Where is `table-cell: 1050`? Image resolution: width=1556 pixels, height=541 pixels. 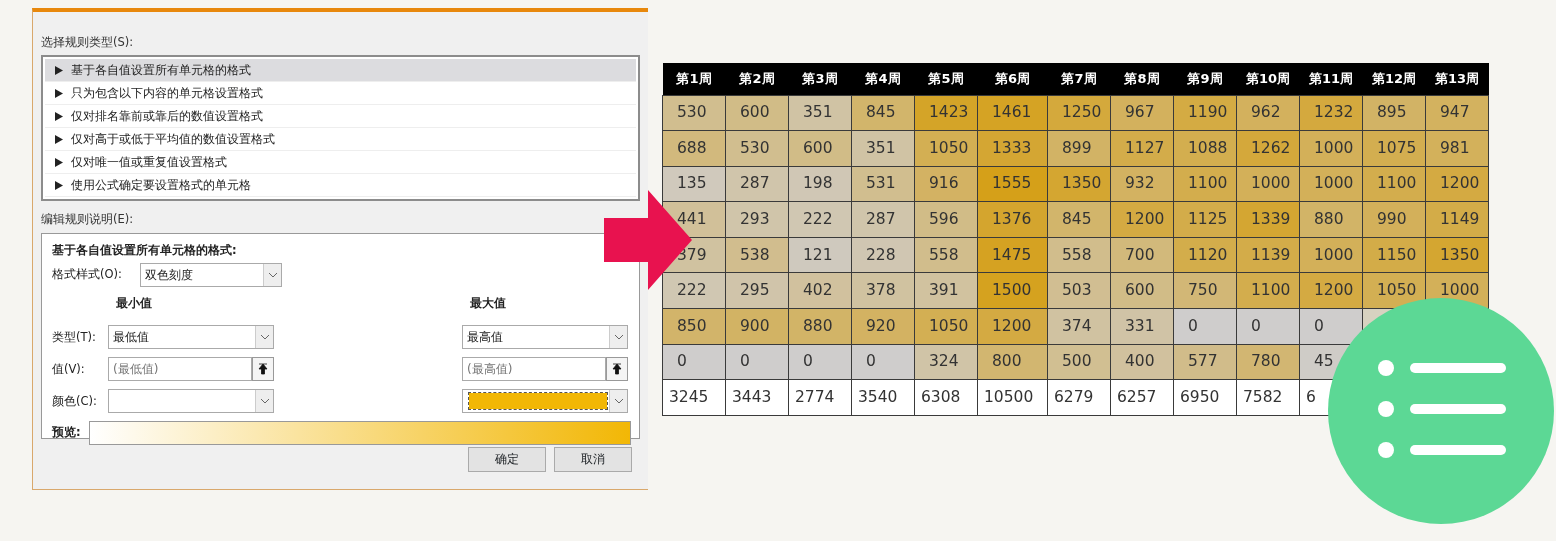
table-cell: 1050 is located at coordinates (946, 326).